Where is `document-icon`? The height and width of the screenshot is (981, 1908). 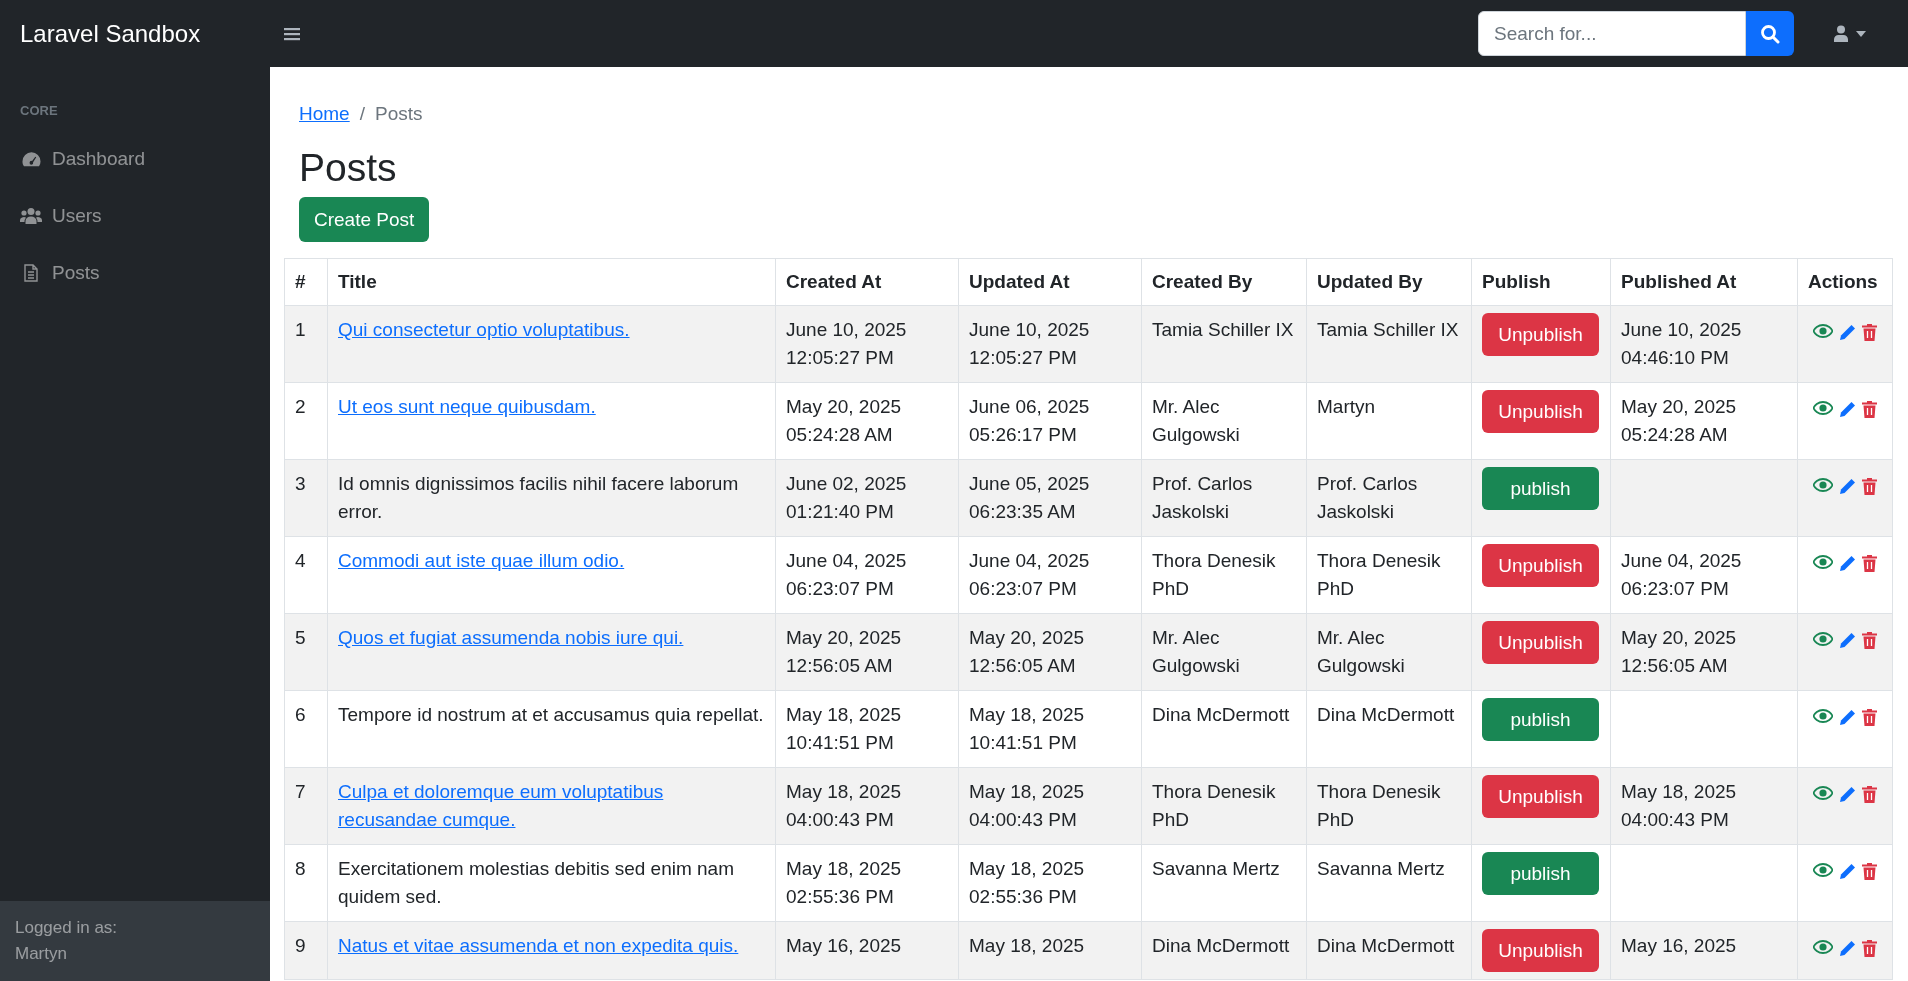
document-icon is located at coordinates (31, 272).